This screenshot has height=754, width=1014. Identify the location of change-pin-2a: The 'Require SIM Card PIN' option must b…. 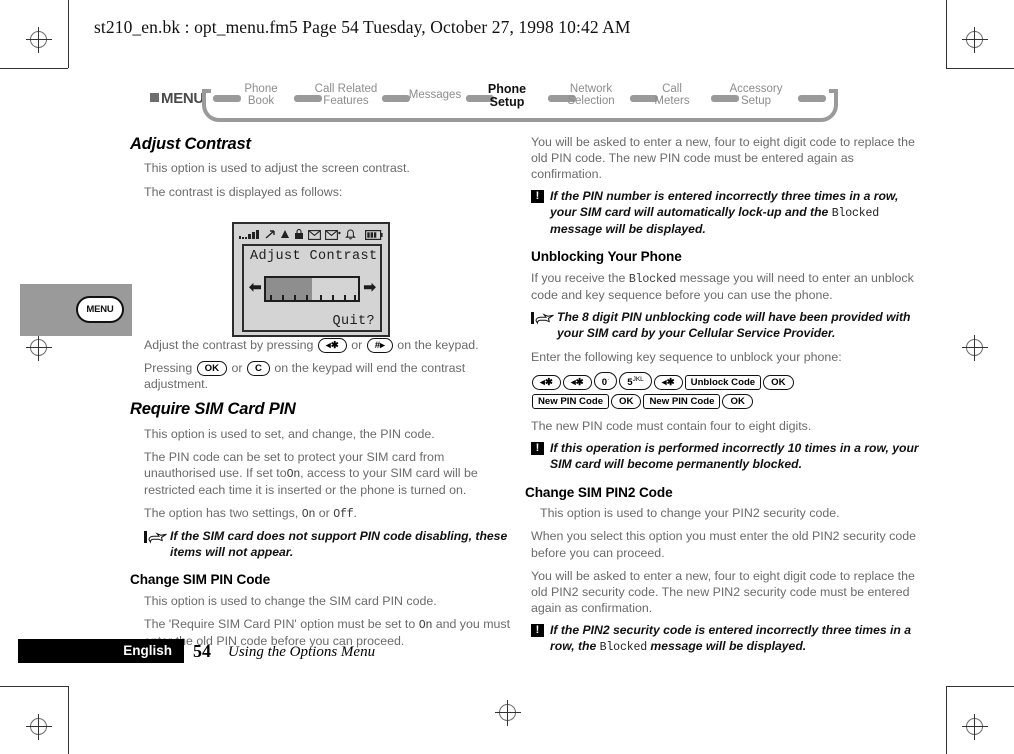
(280, 624).